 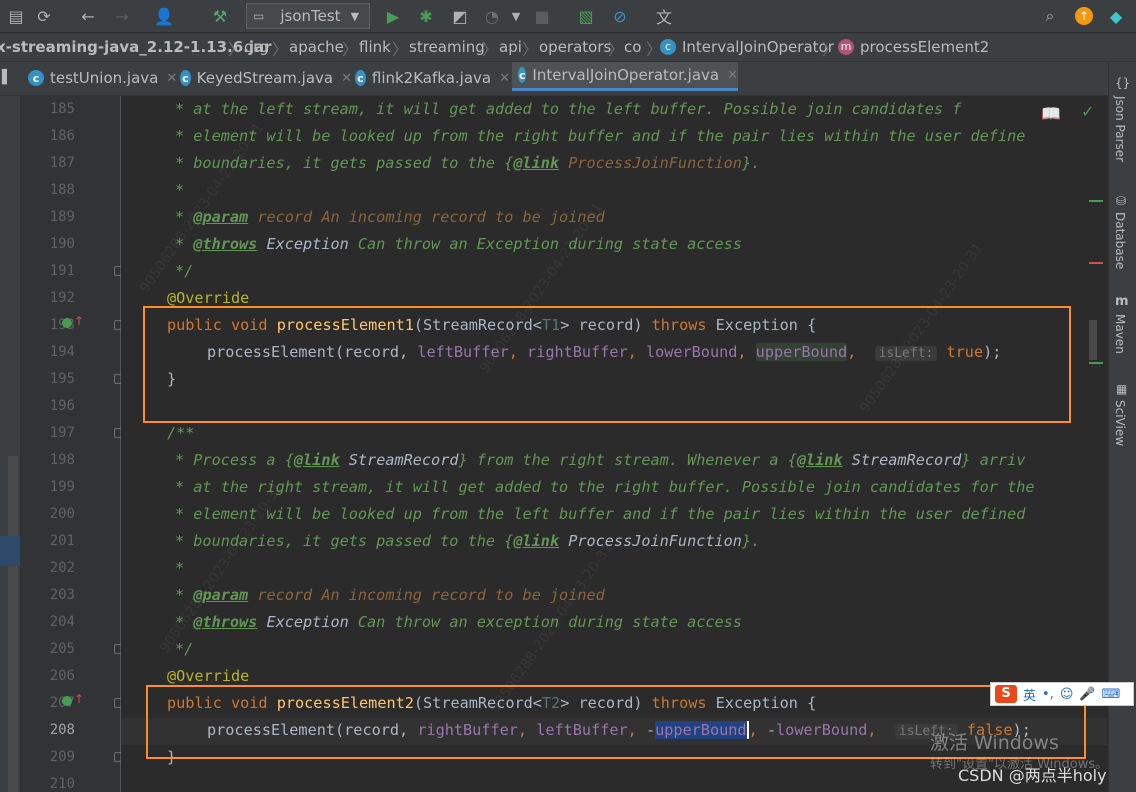 I want to click on activity-monitor-icon: ▧, so click(x=586, y=16).